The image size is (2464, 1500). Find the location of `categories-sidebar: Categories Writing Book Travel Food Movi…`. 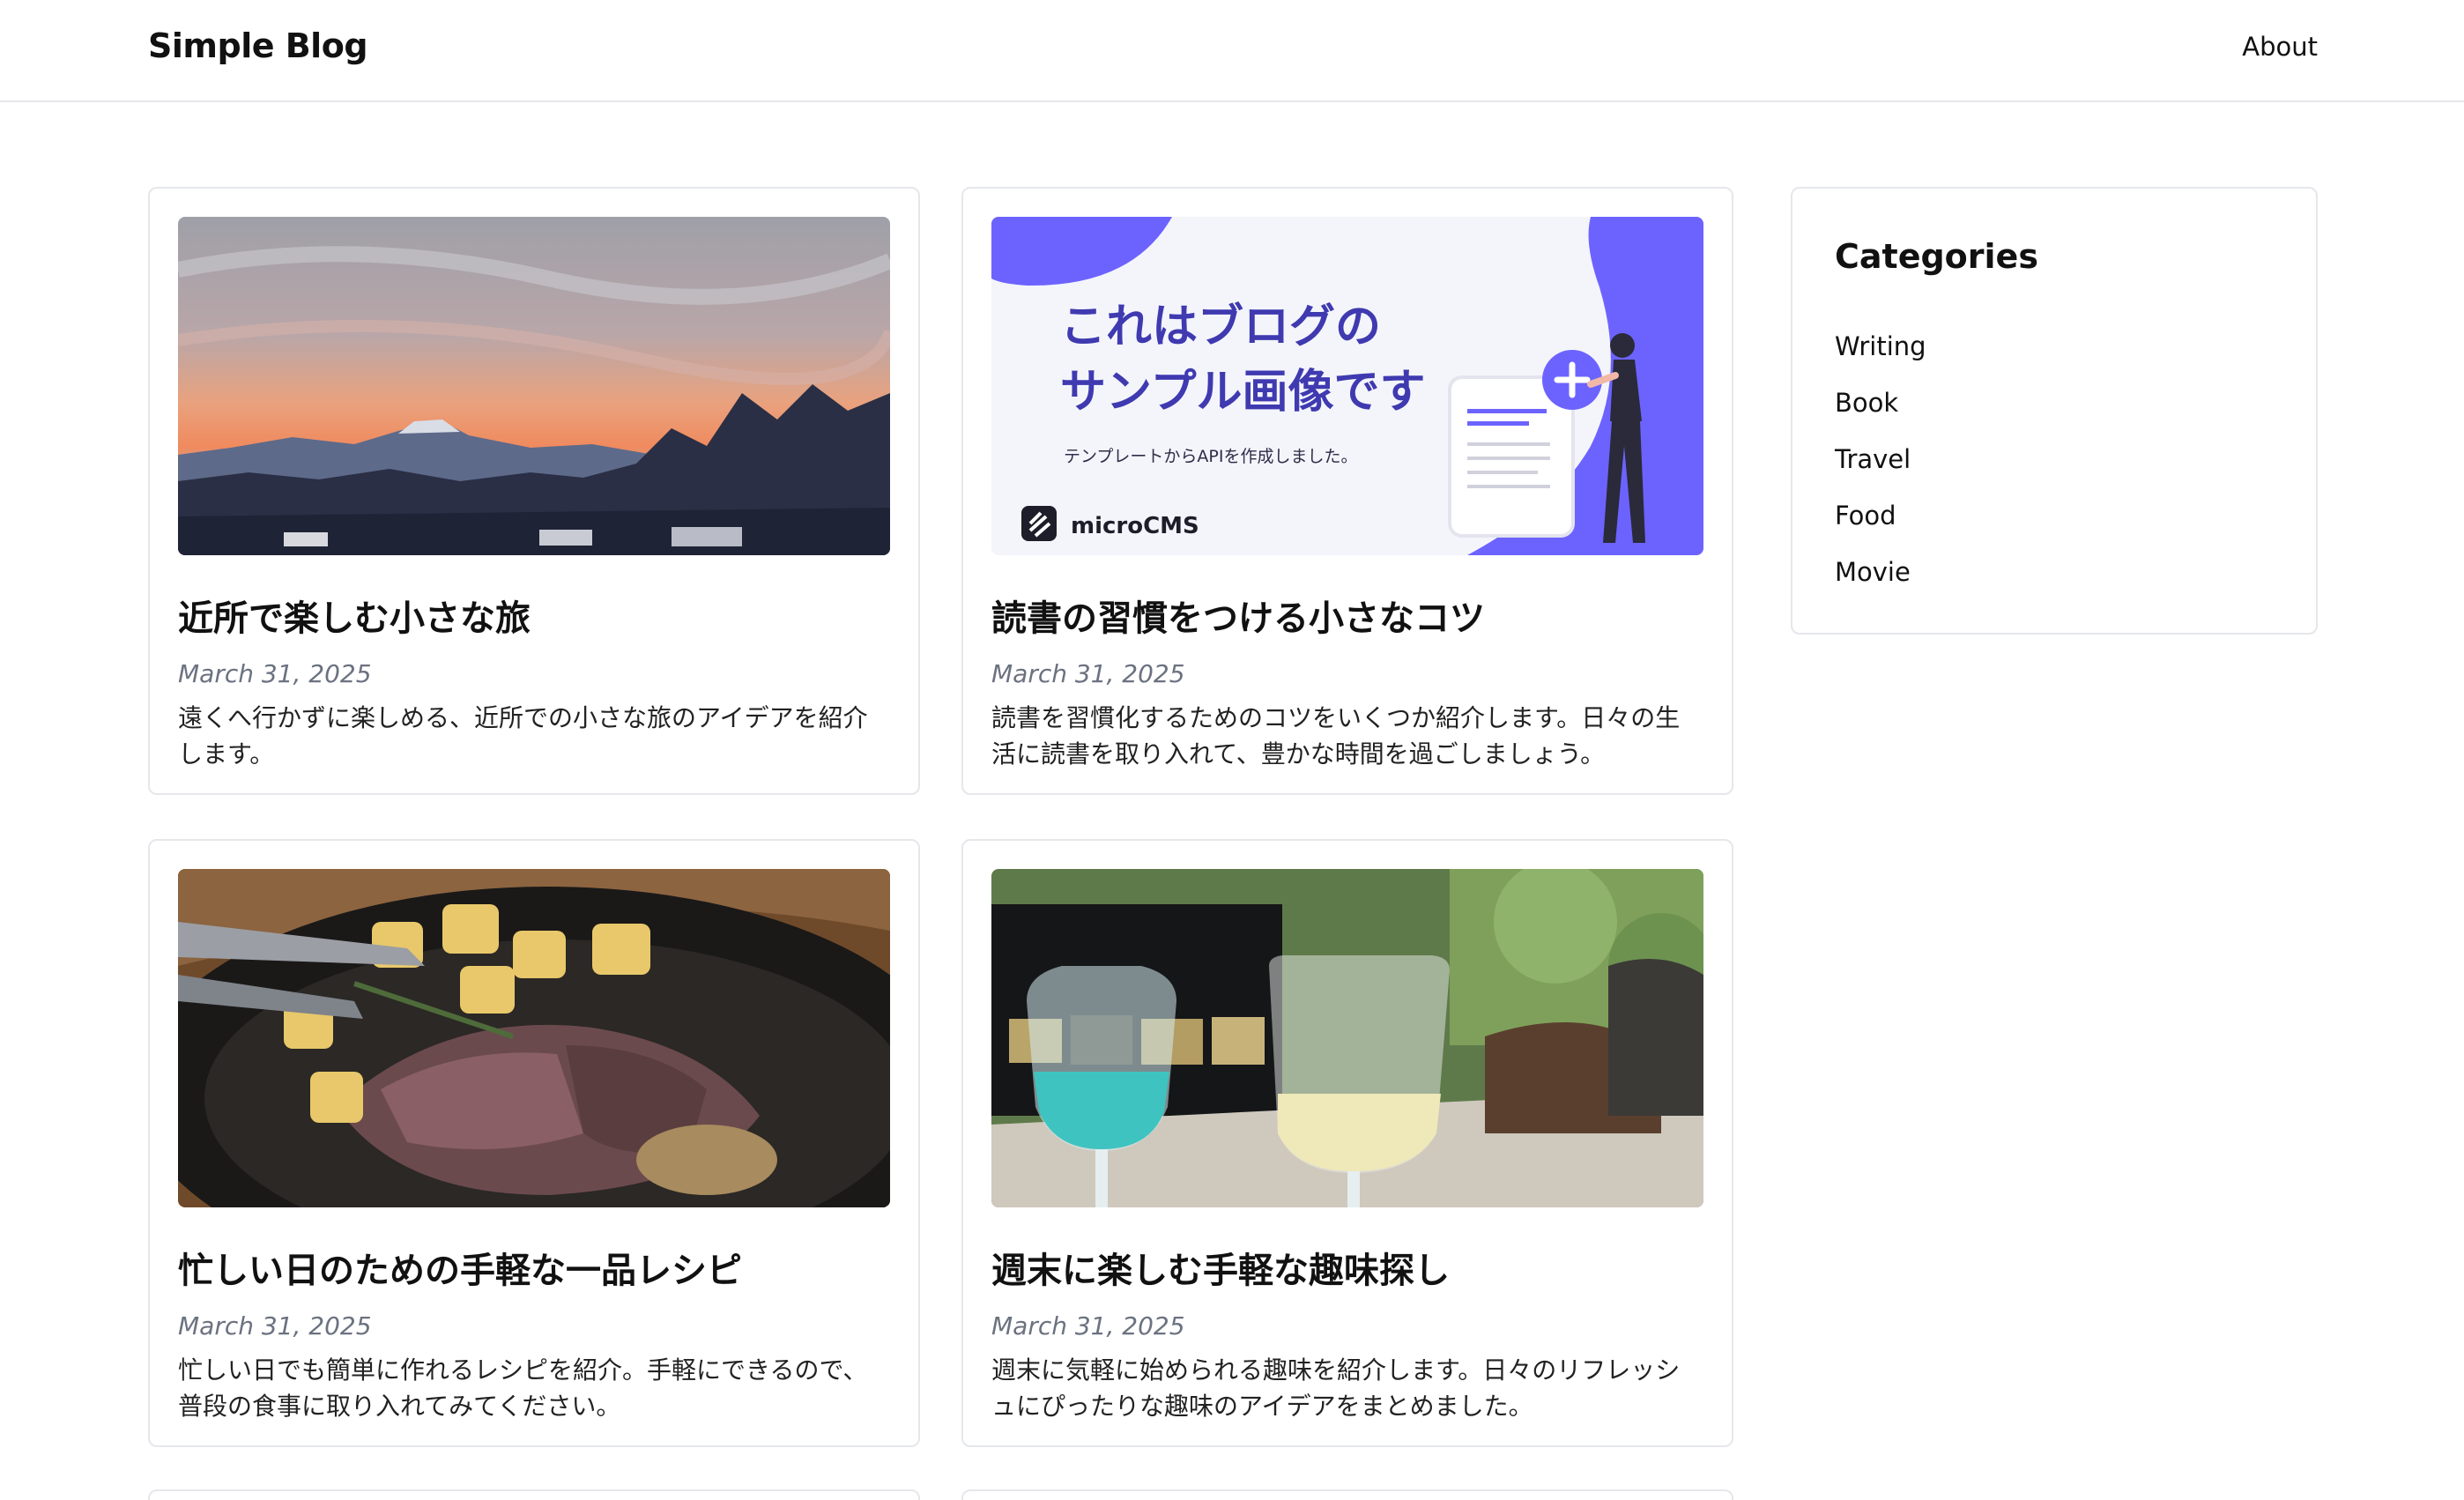

categories-sidebar: Categories Writing Book Travel Food Movi… is located at coordinates (2054, 411).